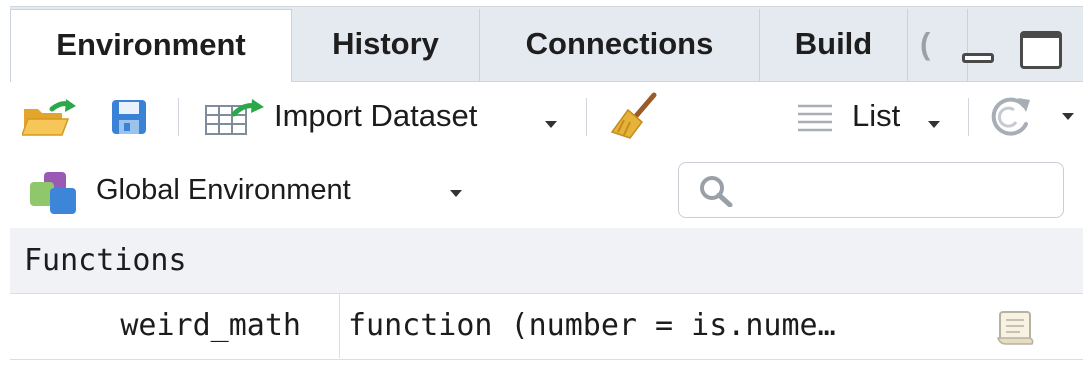 Image resolution: width=1083 pixels, height=376 pixels. What do you see at coordinates (1068, 116) in the screenshot?
I see `refresh-dropdown-caret` at bounding box center [1068, 116].